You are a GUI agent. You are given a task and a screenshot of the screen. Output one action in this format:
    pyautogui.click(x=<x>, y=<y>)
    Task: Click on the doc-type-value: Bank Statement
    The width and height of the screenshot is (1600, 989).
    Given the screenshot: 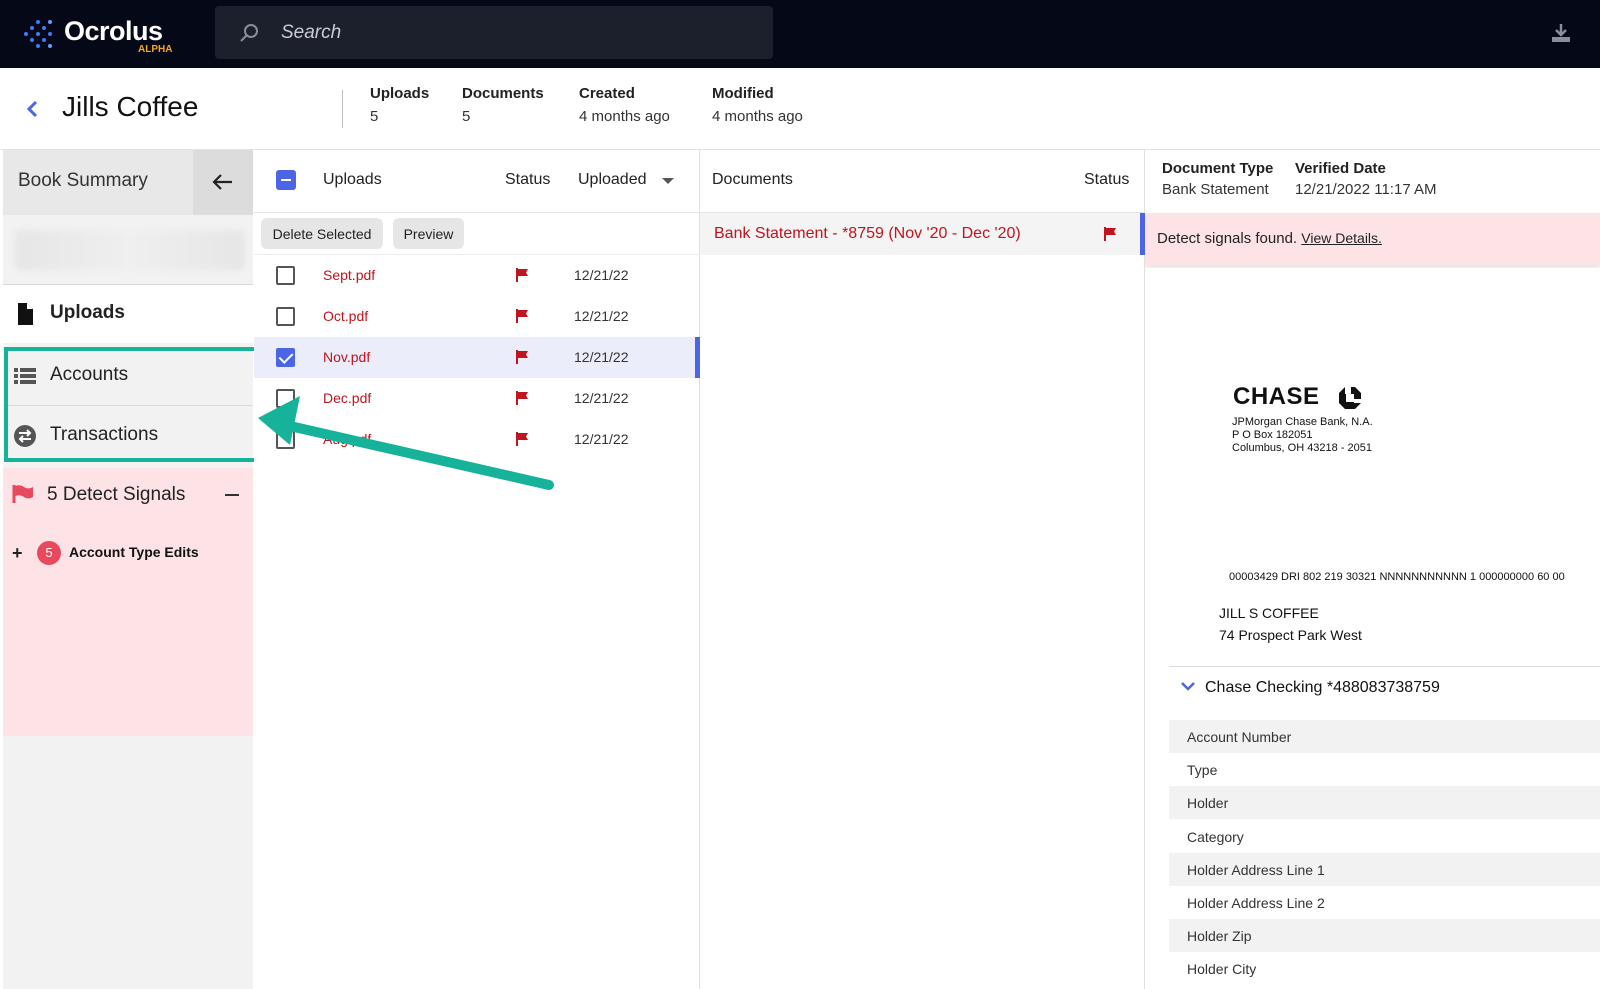 What is the action you would take?
    pyautogui.click(x=1215, y=189)
    